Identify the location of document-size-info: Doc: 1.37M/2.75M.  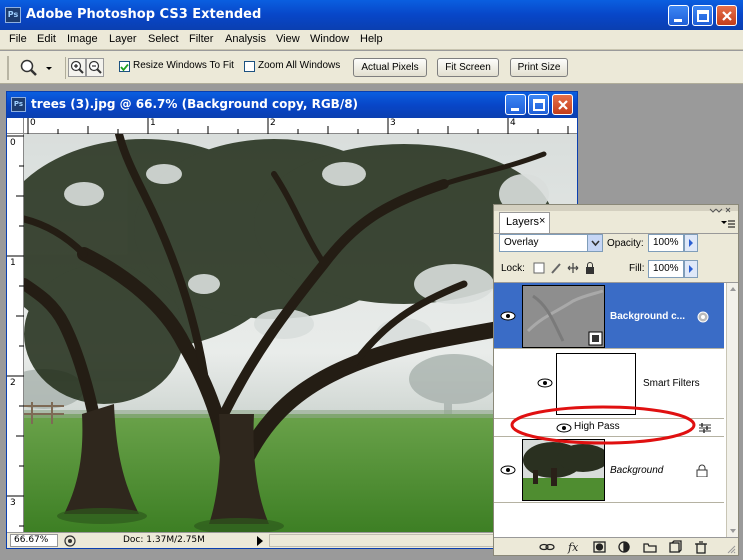
(164, 540).